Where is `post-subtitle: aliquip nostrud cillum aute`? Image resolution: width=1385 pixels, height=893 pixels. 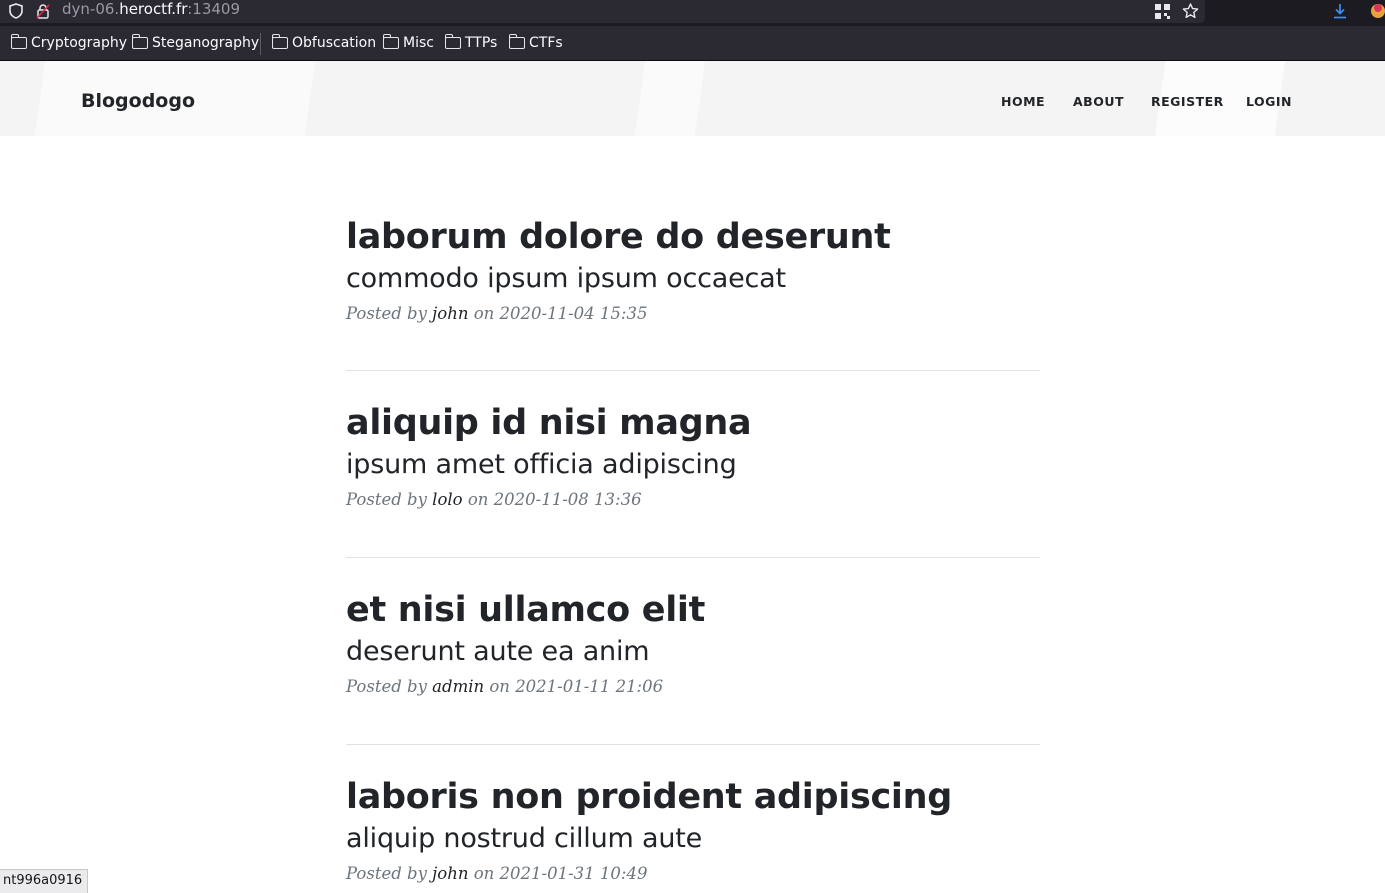
post-subtitle: aliquip nostrud cillum aute is located at coordinates (693, 839).